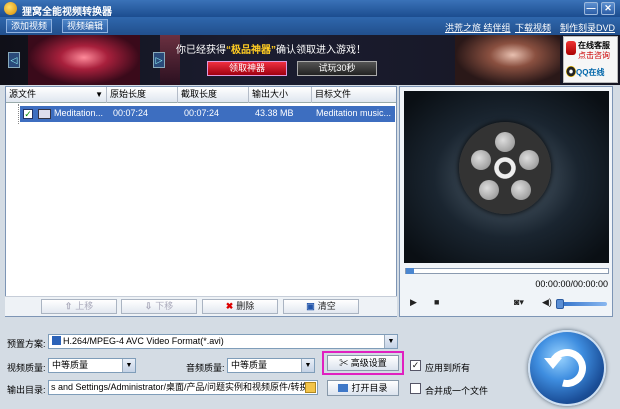  Describe the element at coordinates (415, 388) in the screenshot. I see `merge-checkbox` at that location.